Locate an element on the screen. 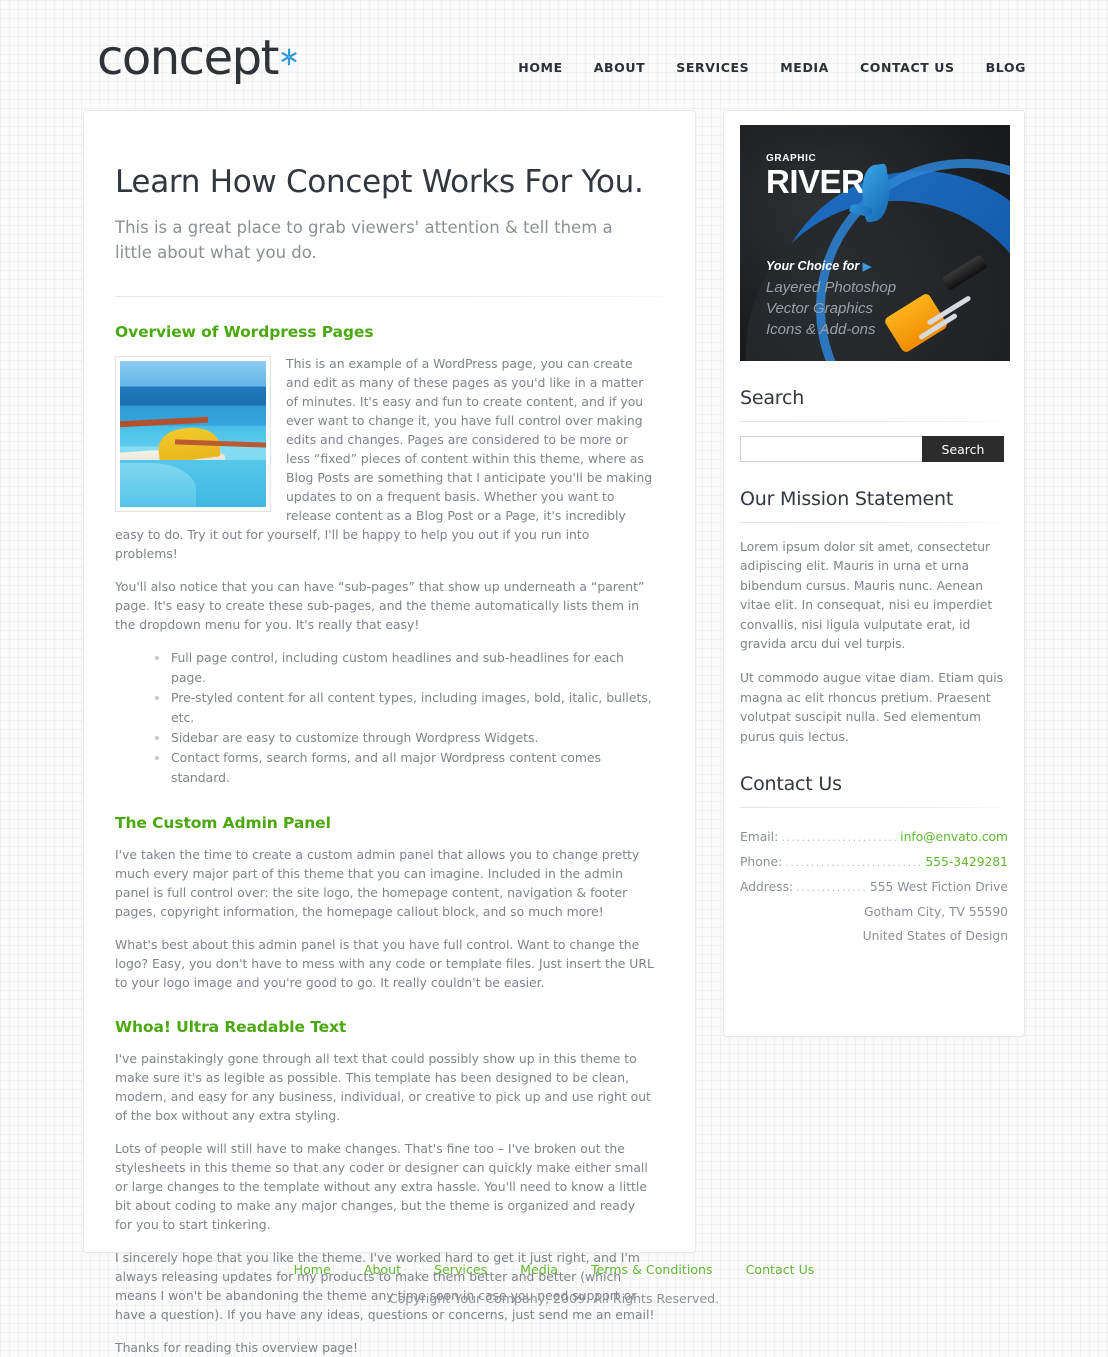  contact-address-line-2: Gotham City, TV 55590 is located at coordinates (936, 912).